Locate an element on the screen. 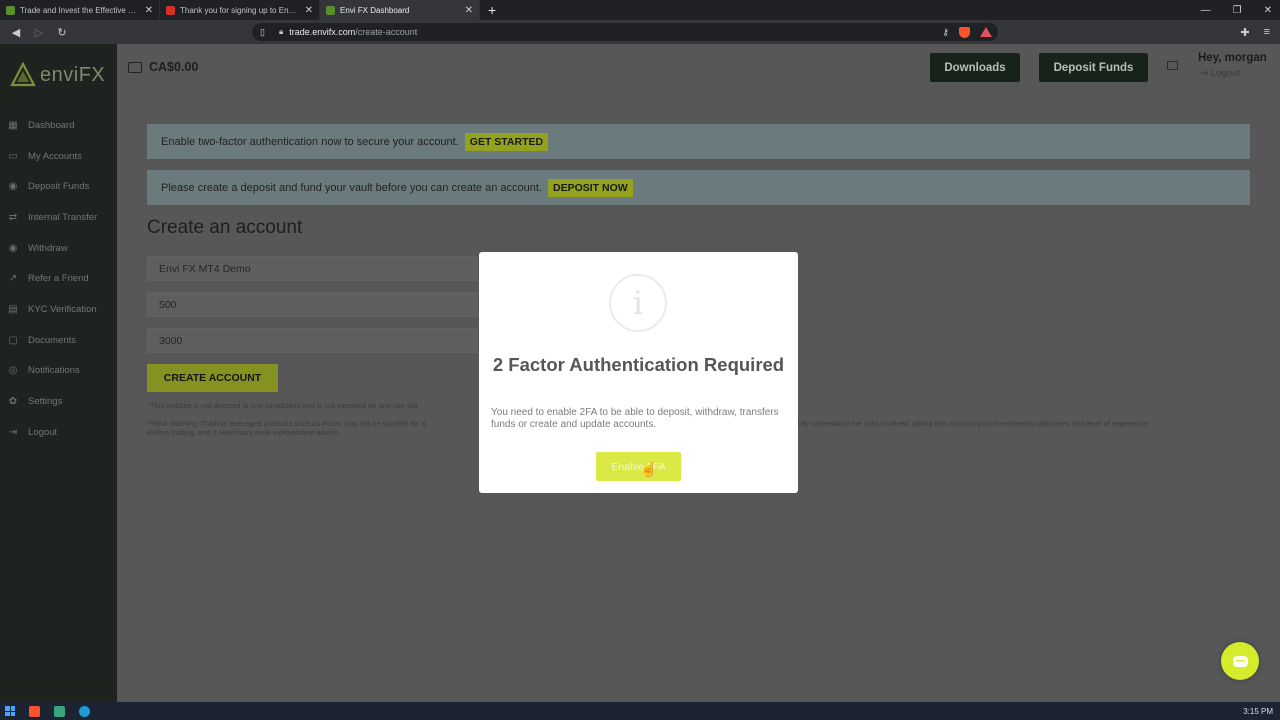 This screenshot has width=1280, height=720. bookmark-icon: ▯ is located at coordinates (262, 32).